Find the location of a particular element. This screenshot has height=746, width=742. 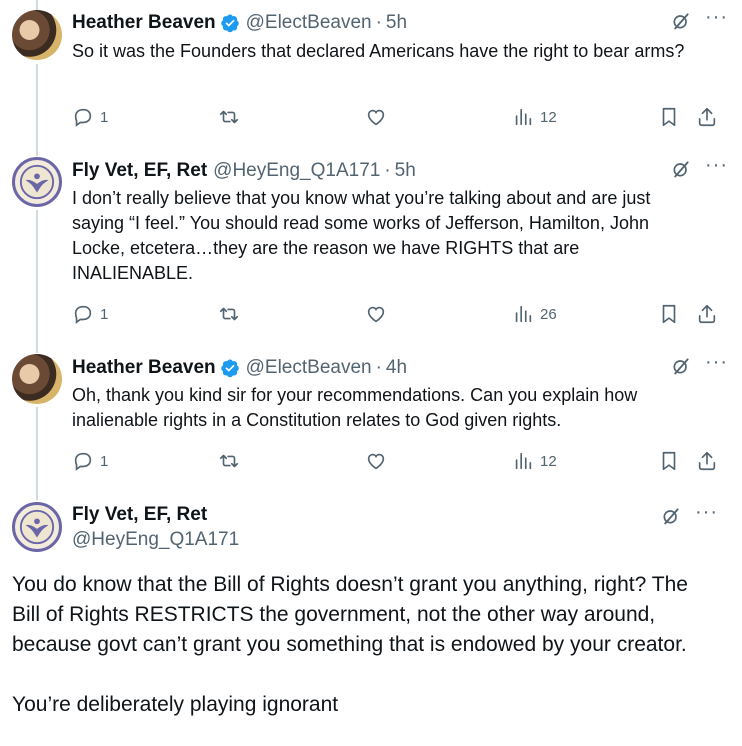

main-header-actions: ··· is located at coordinates (689, 514).